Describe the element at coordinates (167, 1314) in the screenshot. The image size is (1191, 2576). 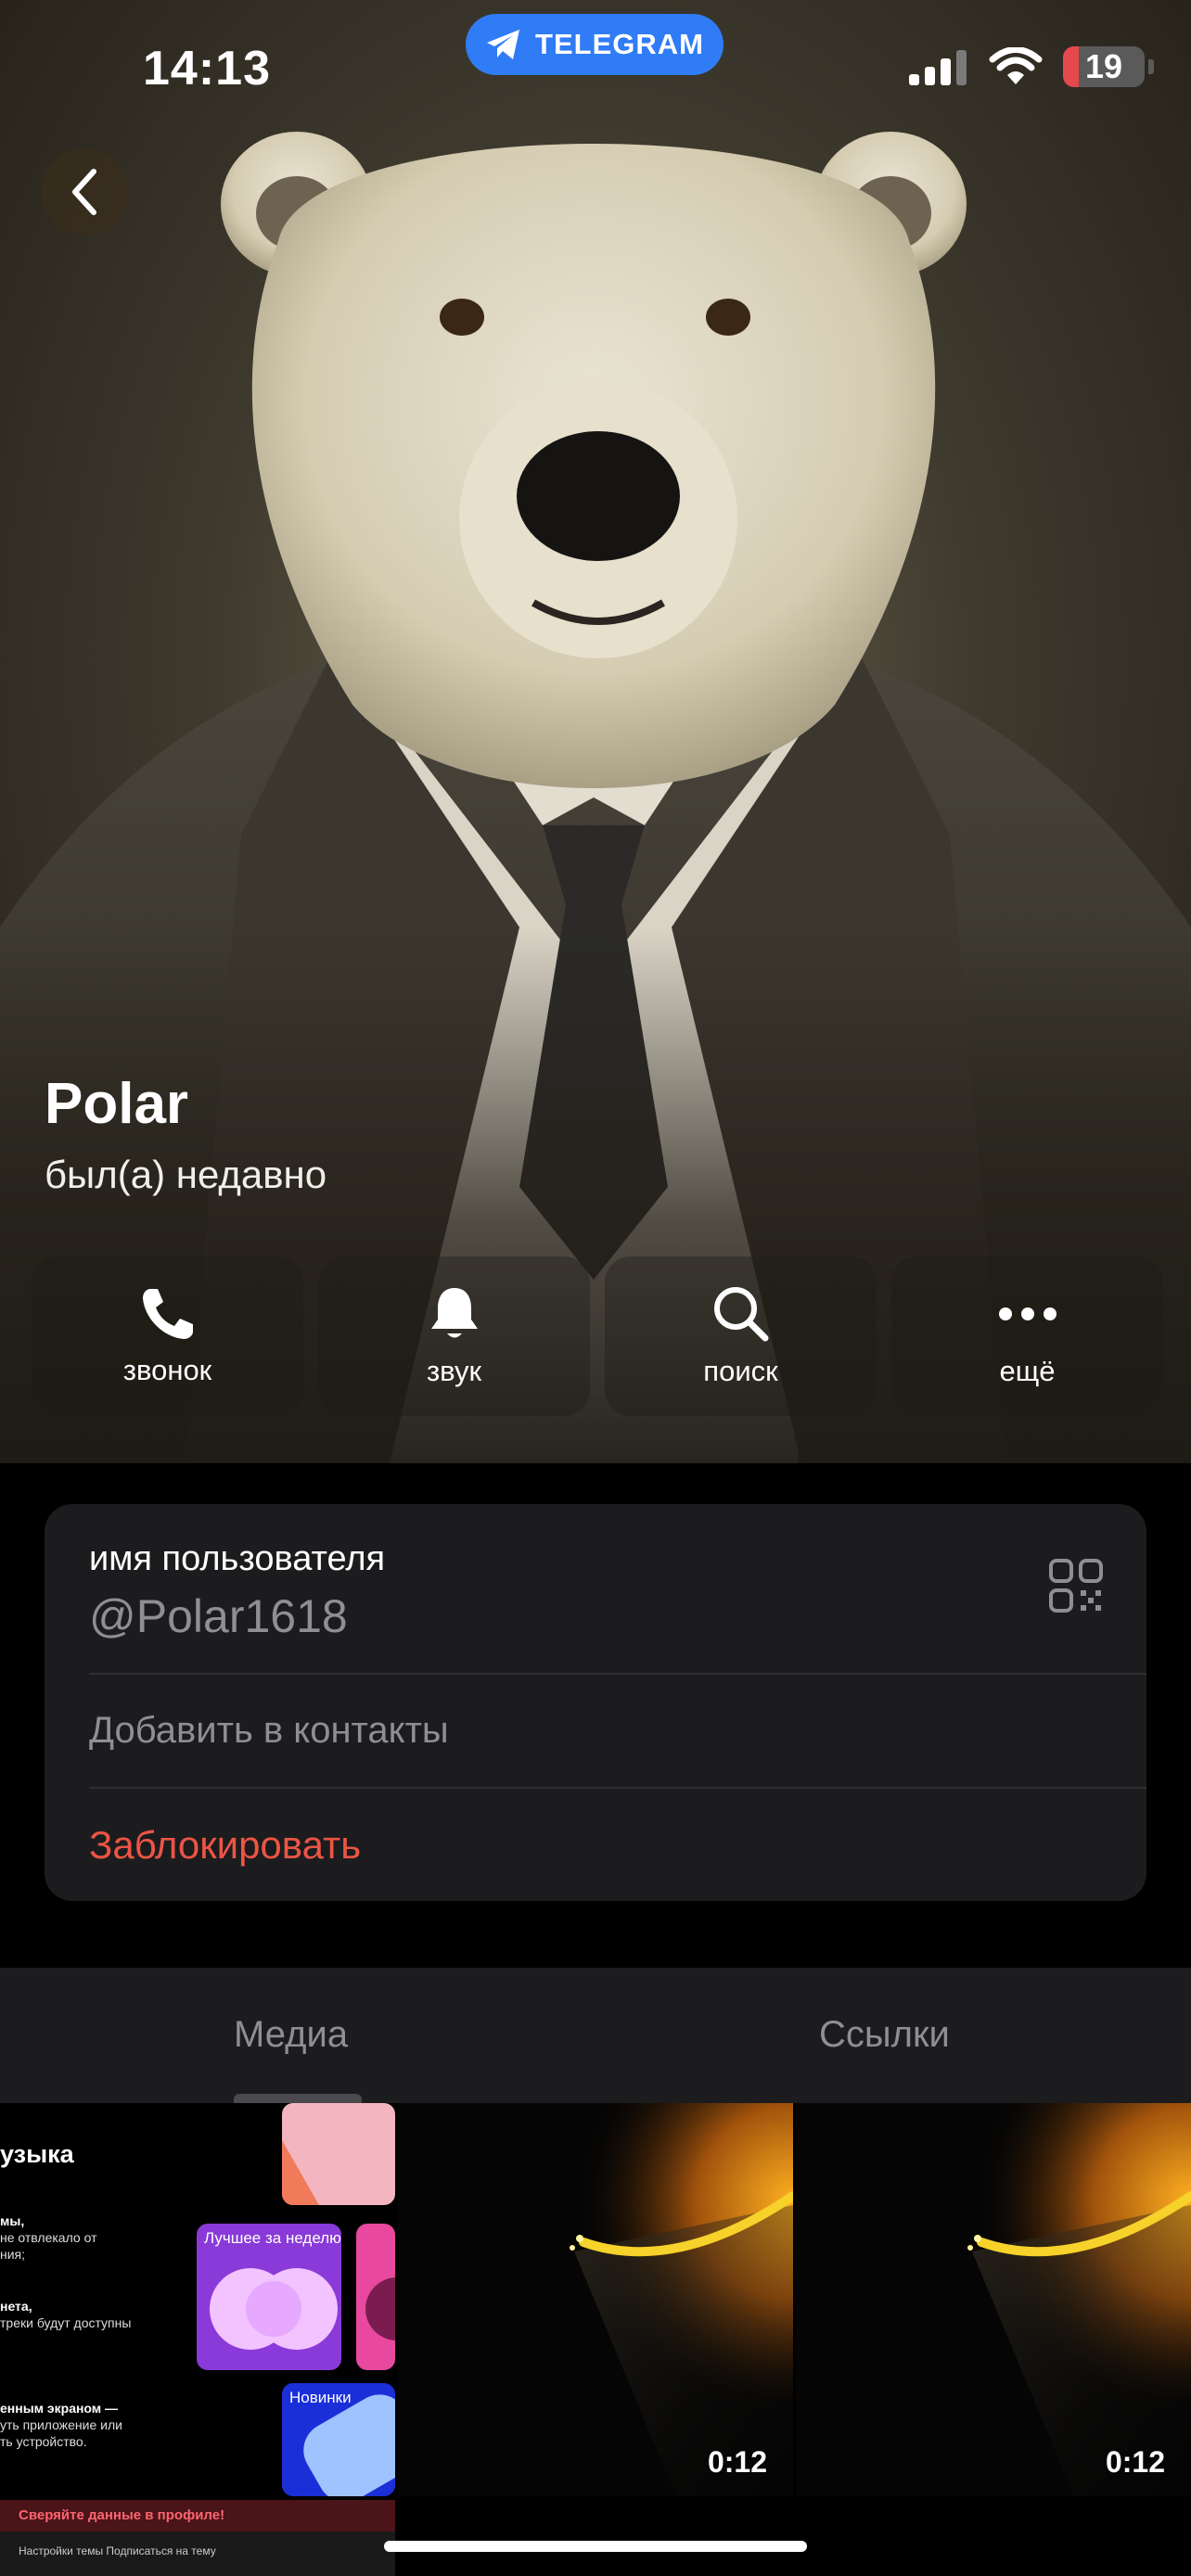
I see `phone-icon` at that location.